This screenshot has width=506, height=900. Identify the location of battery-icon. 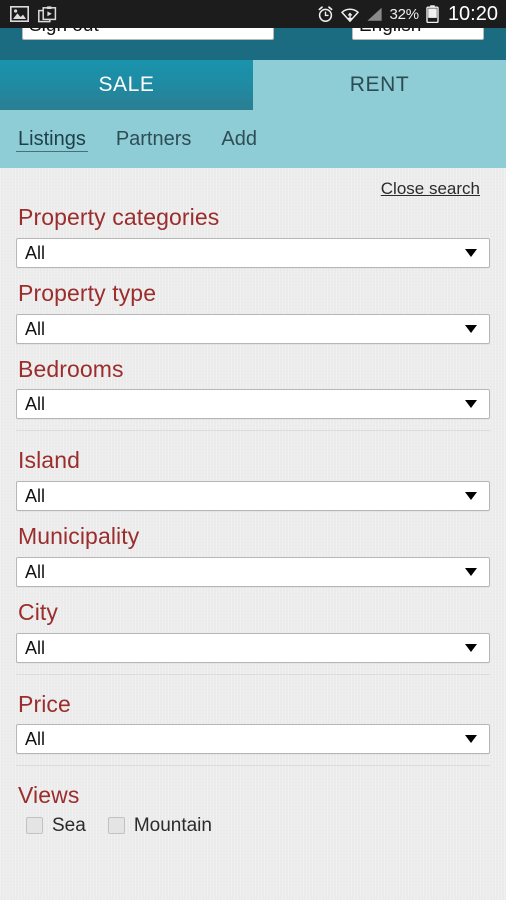
(432, 14).